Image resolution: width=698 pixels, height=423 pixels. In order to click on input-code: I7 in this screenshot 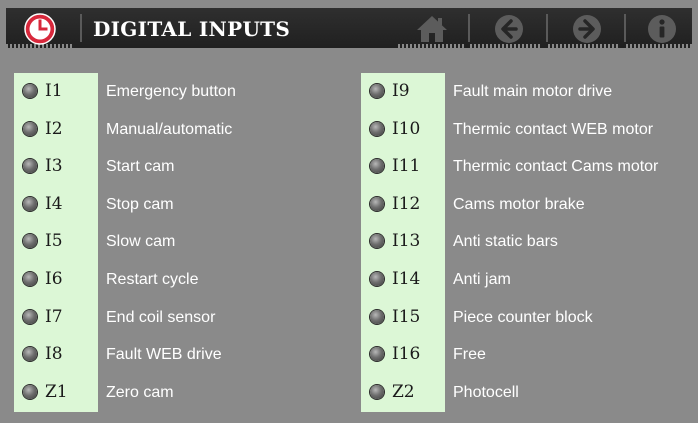, I will do `click(54, 316)`.